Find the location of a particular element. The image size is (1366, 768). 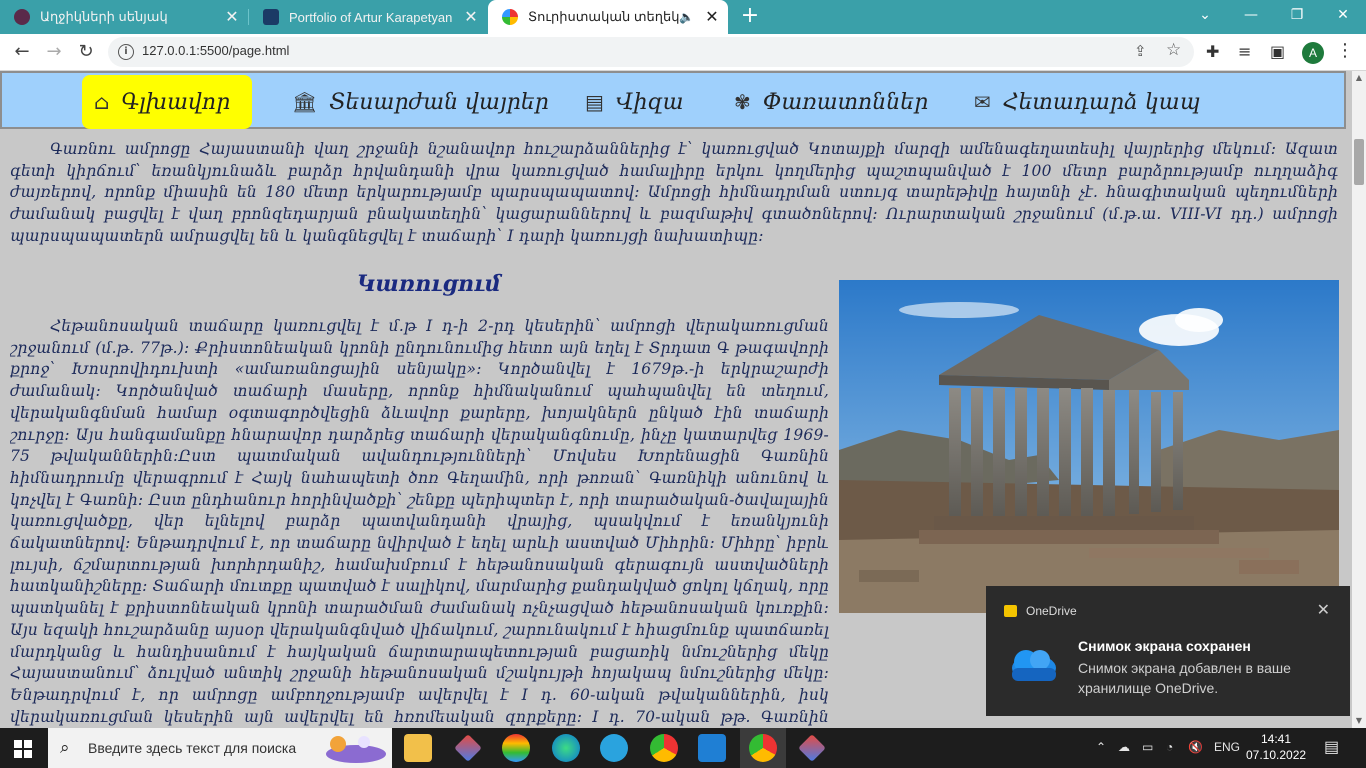

page-scrollbar: ▲ ▼ is located at coordinates (1359, 399).